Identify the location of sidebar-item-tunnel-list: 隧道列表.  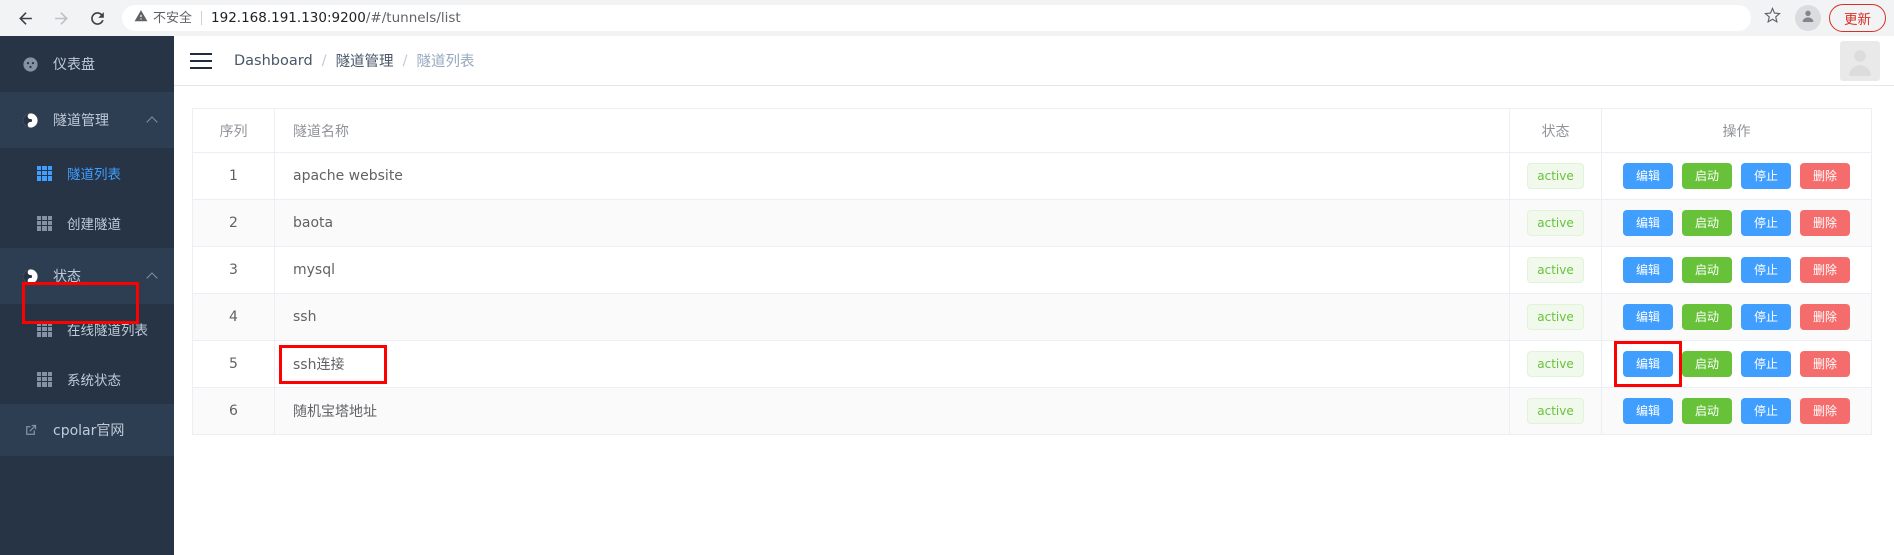
(87, 173).